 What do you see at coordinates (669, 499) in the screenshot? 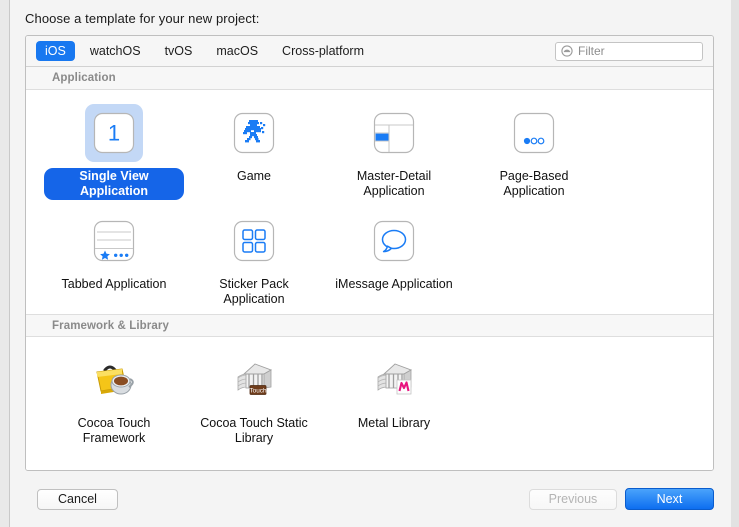
I see `next-button: Next` at bounding box center [669, 499].